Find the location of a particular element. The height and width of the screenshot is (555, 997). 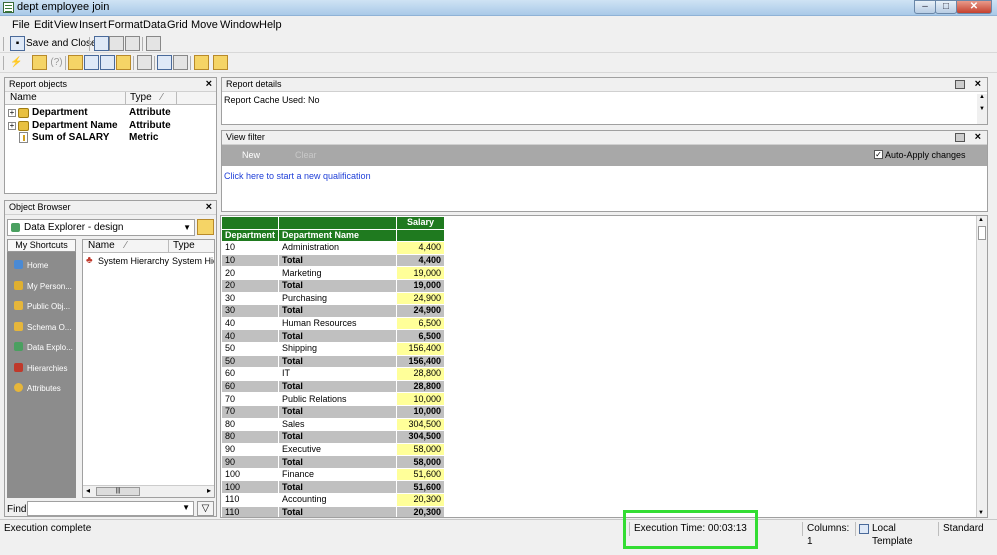

department-name-cell: Executive is located at coordinates (338, 449).